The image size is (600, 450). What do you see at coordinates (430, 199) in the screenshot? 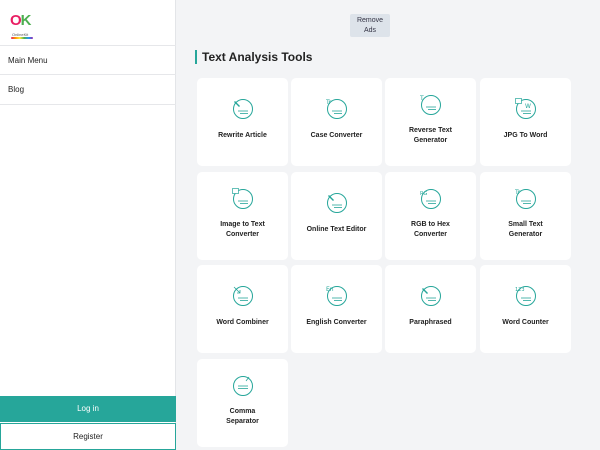
I see `rgb-hex-icon: RG` at bounding box center [430, 199].